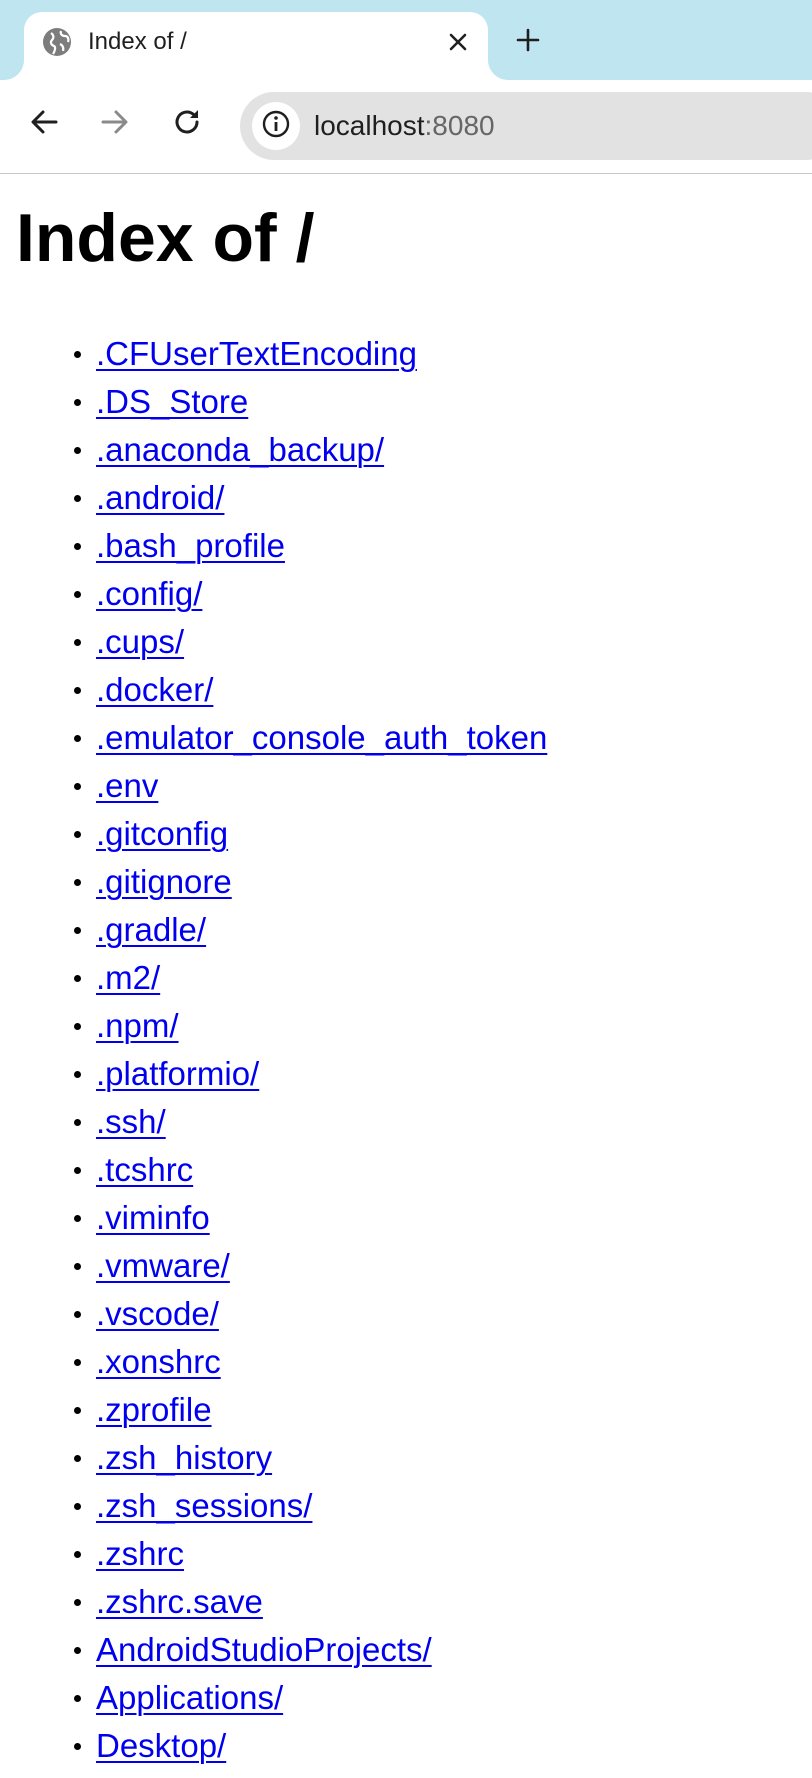  Describe the element at coordinates (144, 1169) in the screenshot. I see `file-link: .tcshrc` at that location.